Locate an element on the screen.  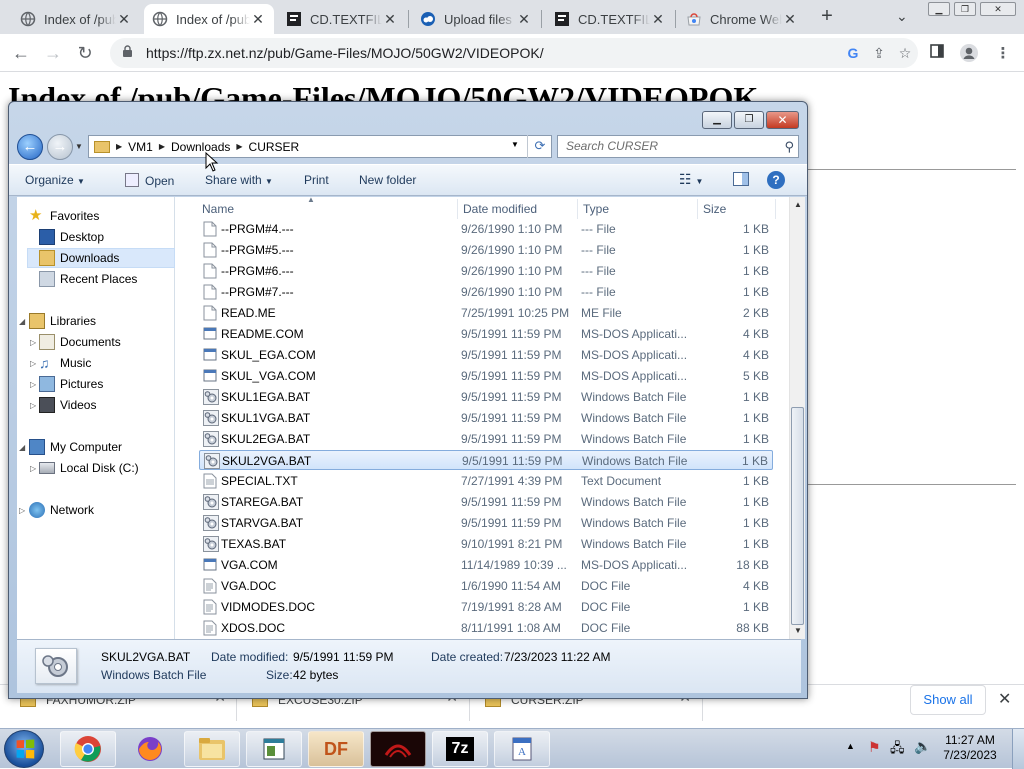
forward-arrow-icon: → is located at coordinates (60, 147).